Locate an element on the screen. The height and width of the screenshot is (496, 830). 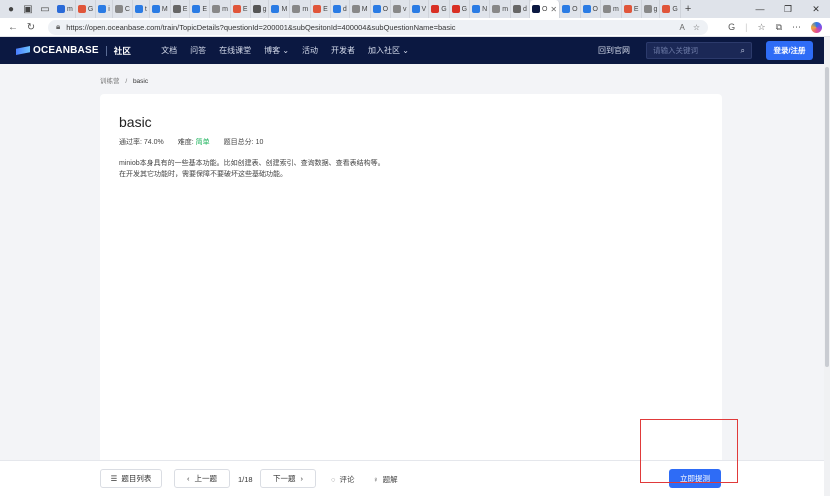
logo-mark-icon is located at coordinates (23, 50).